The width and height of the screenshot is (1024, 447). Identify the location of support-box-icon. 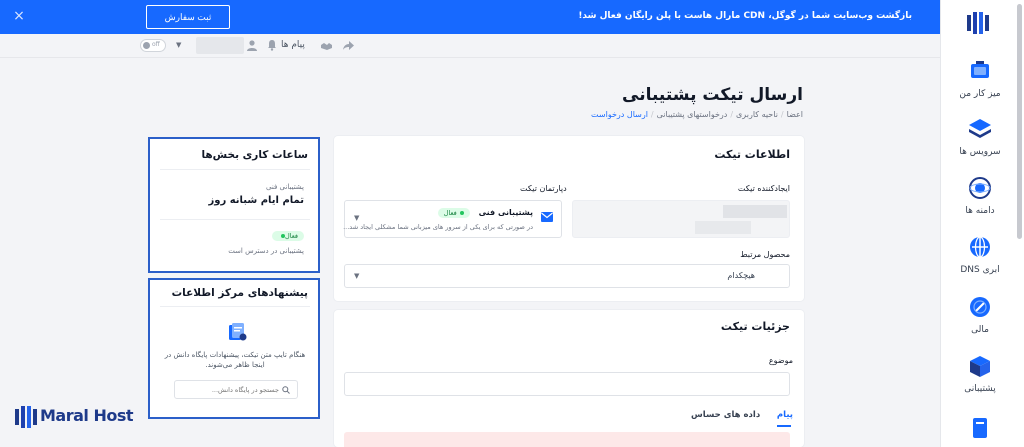
(980, 366).